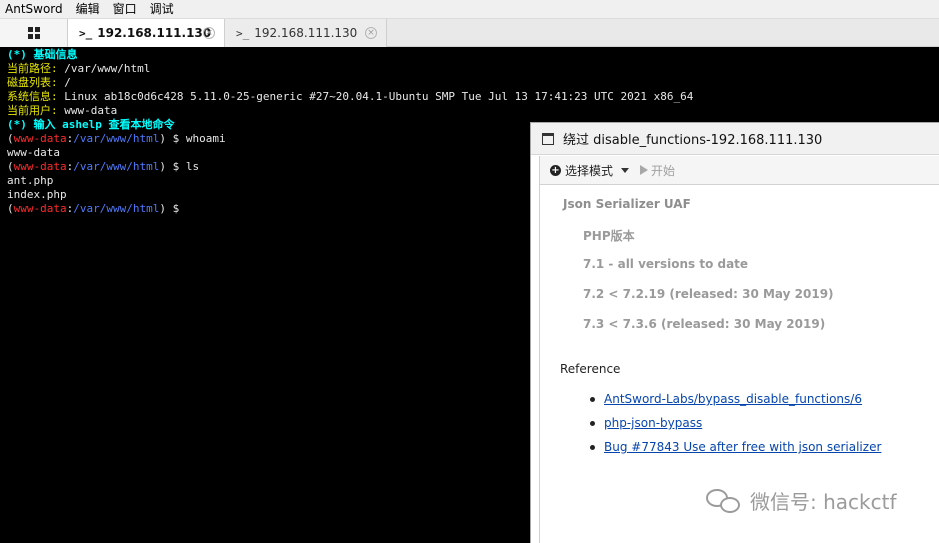  Describe the element at coordinates (32, 110) in the screenshot. I see `user-label: 当前用户:` at that location.